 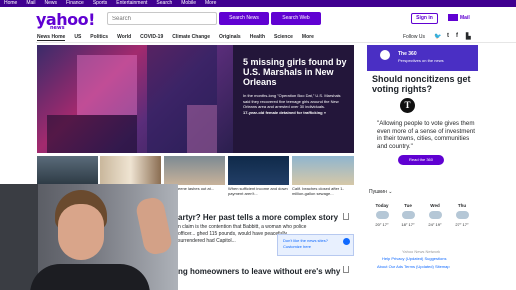 What do you see at coordinates (453, 17) in the screenshot?
I see `mail-icon` at bounding box center [453, 17].